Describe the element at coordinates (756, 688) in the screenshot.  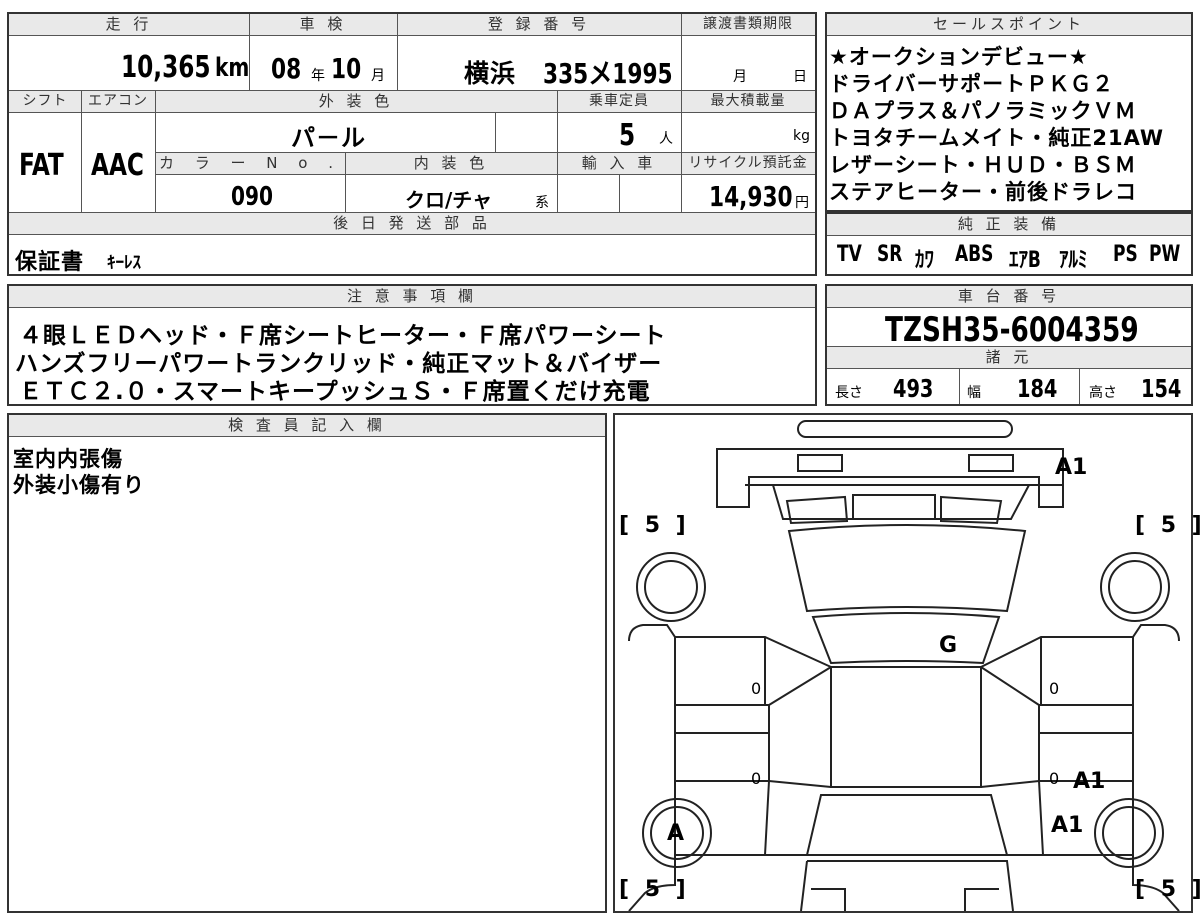
I see `damage-mark-left-front-door: 0` at that location.